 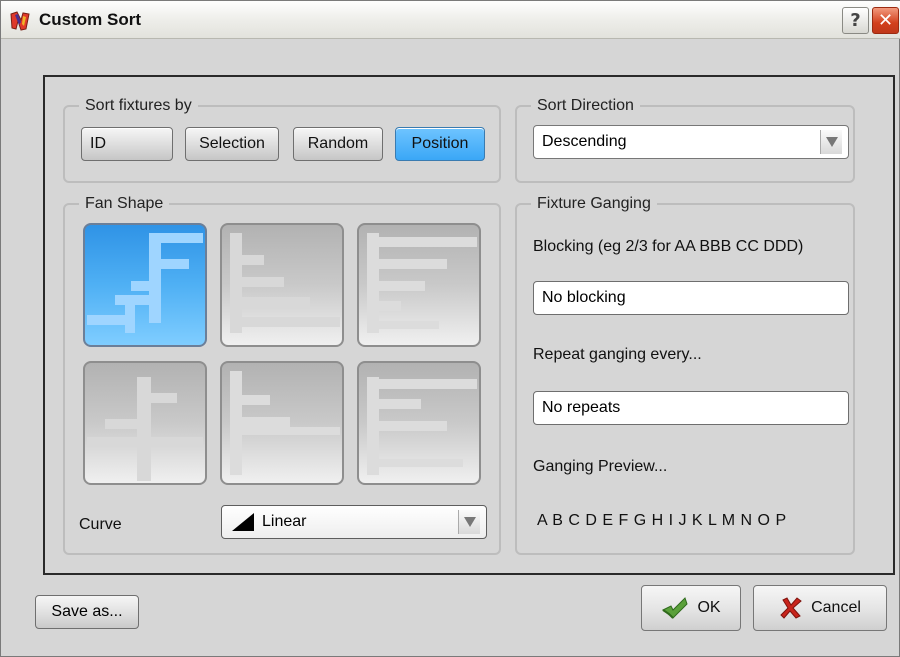 I want to click on blocking-label: Blocking (eg 2/3 for AA BBB CC DDD), so click(x=668, y=246).